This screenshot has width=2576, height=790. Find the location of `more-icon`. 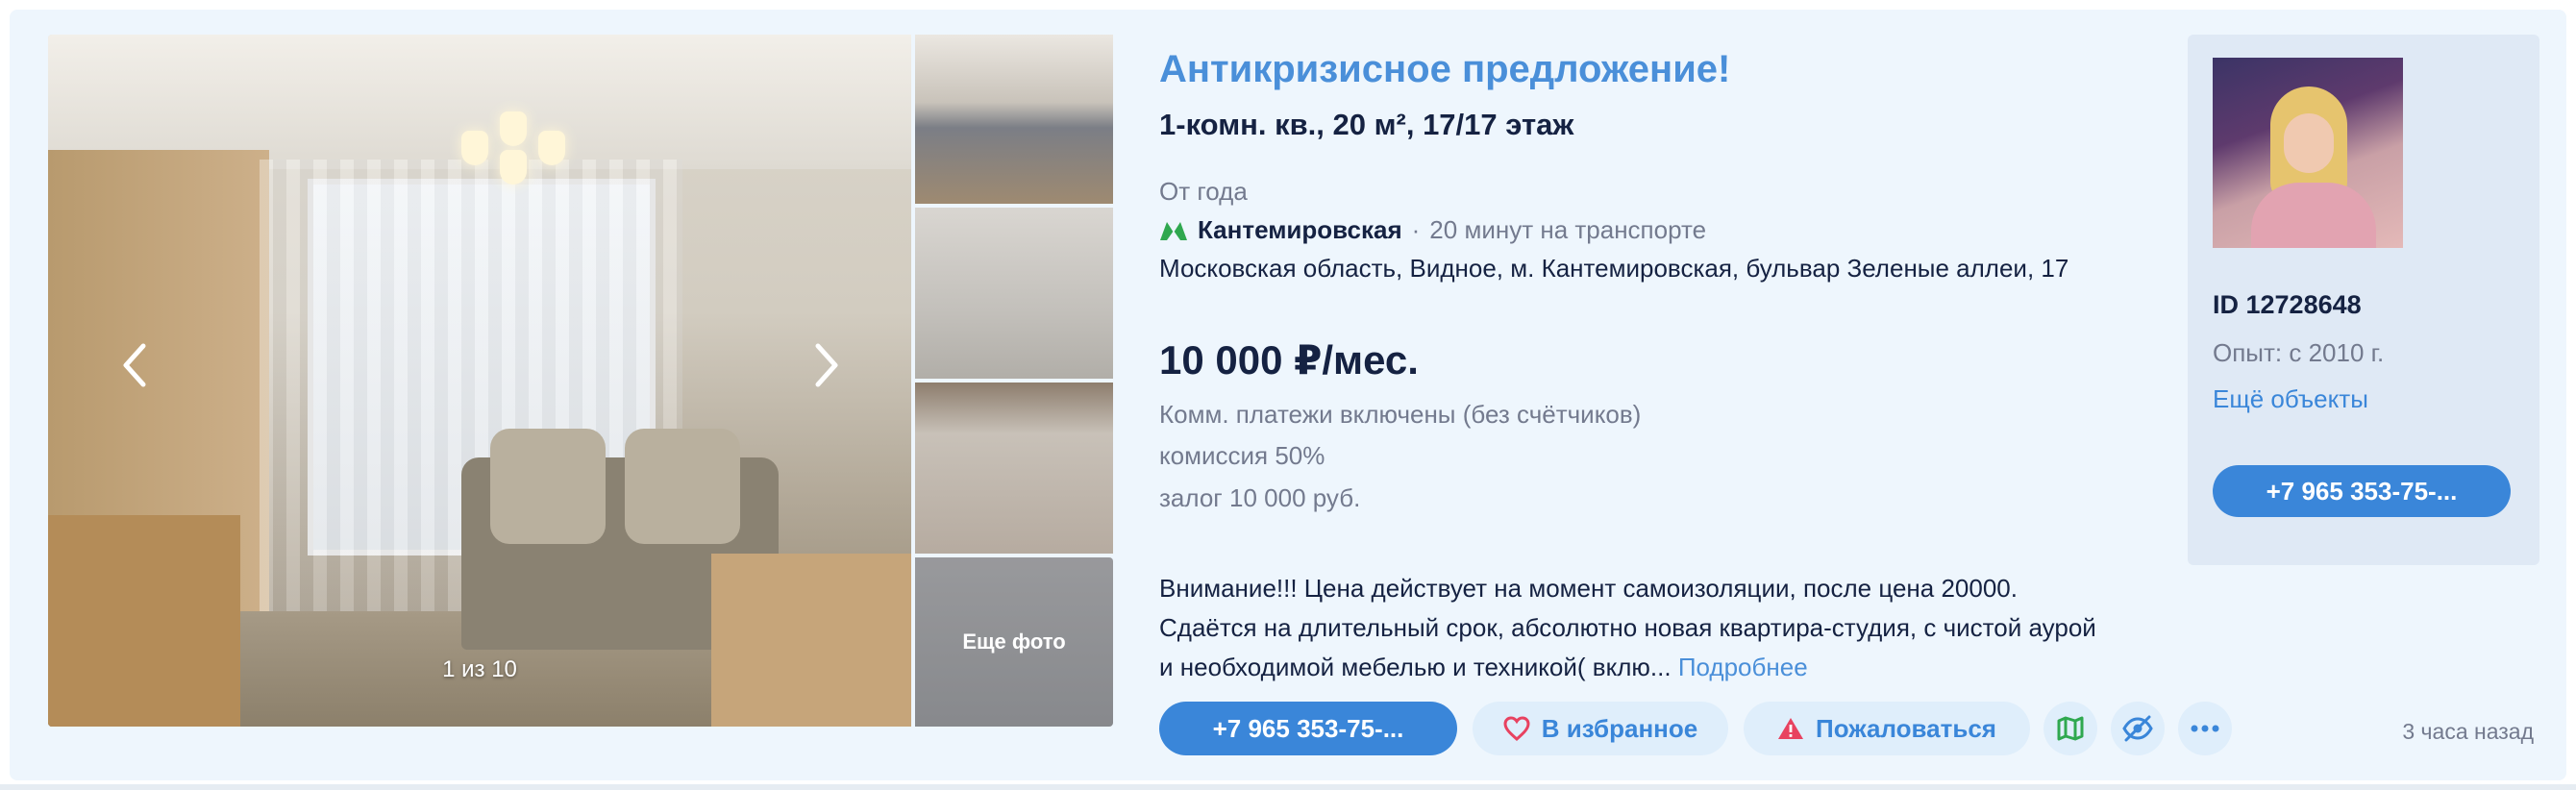

more-icon is located at coordinates (2205, 729).